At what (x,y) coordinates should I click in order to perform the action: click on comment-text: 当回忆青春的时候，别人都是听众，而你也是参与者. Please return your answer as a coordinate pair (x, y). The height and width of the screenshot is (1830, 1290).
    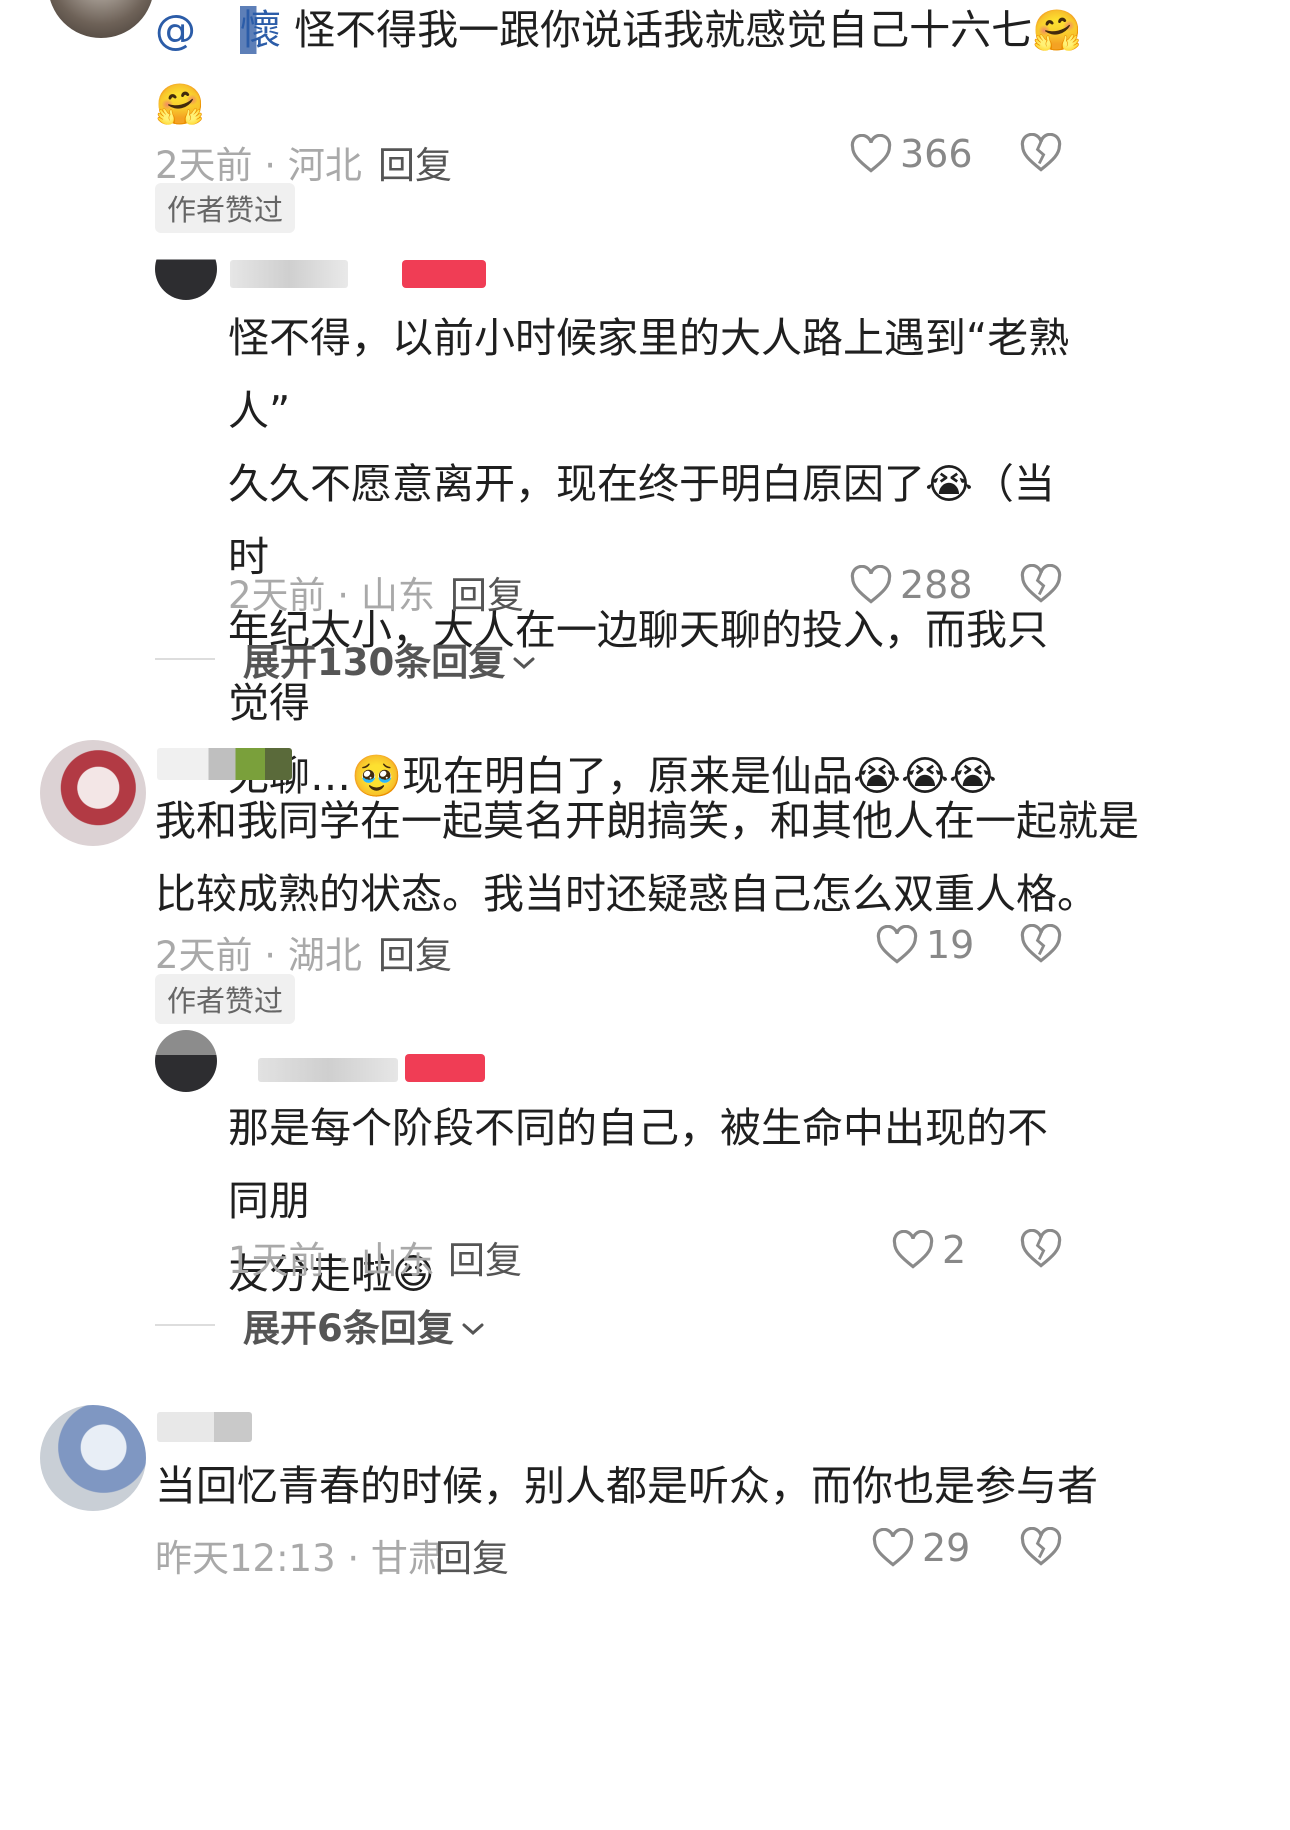
    Looking at the image, I should click on (626, 1486).